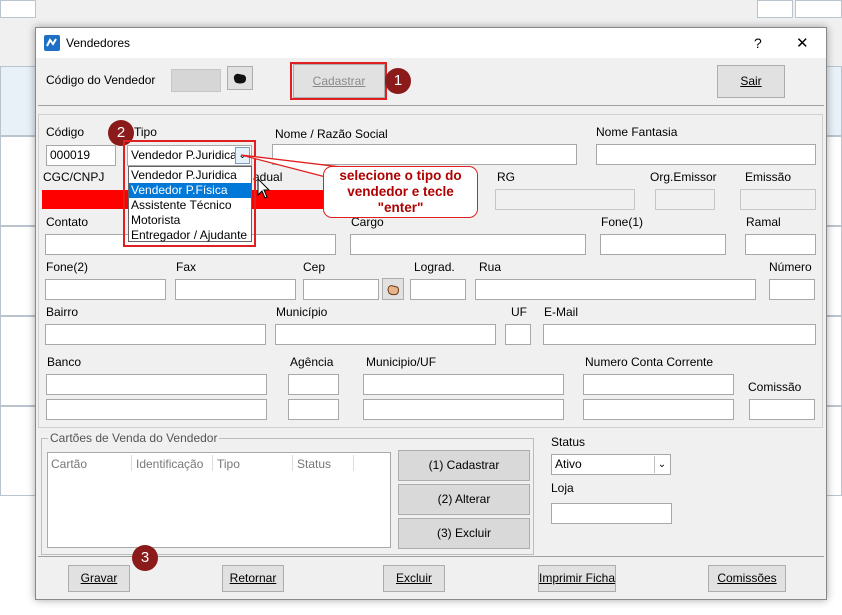 The image size is (842, 615). I want to click on cep-field, so click(341, 289).